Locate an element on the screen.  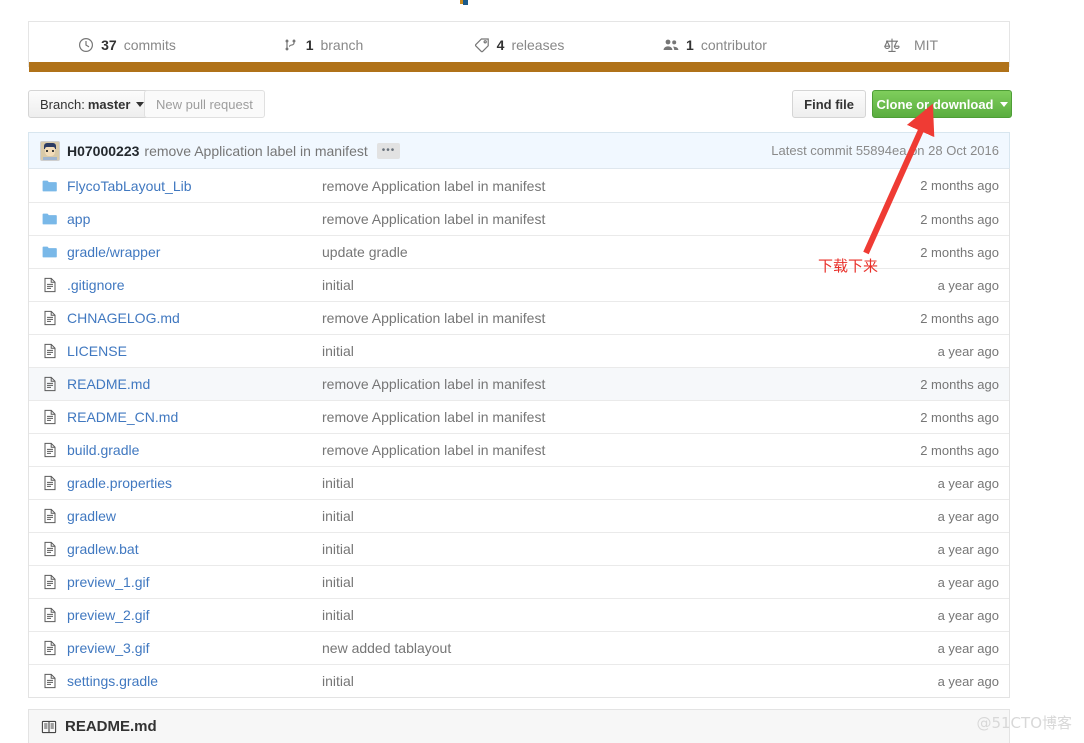
history-icon is located at coordinates (86, 45).